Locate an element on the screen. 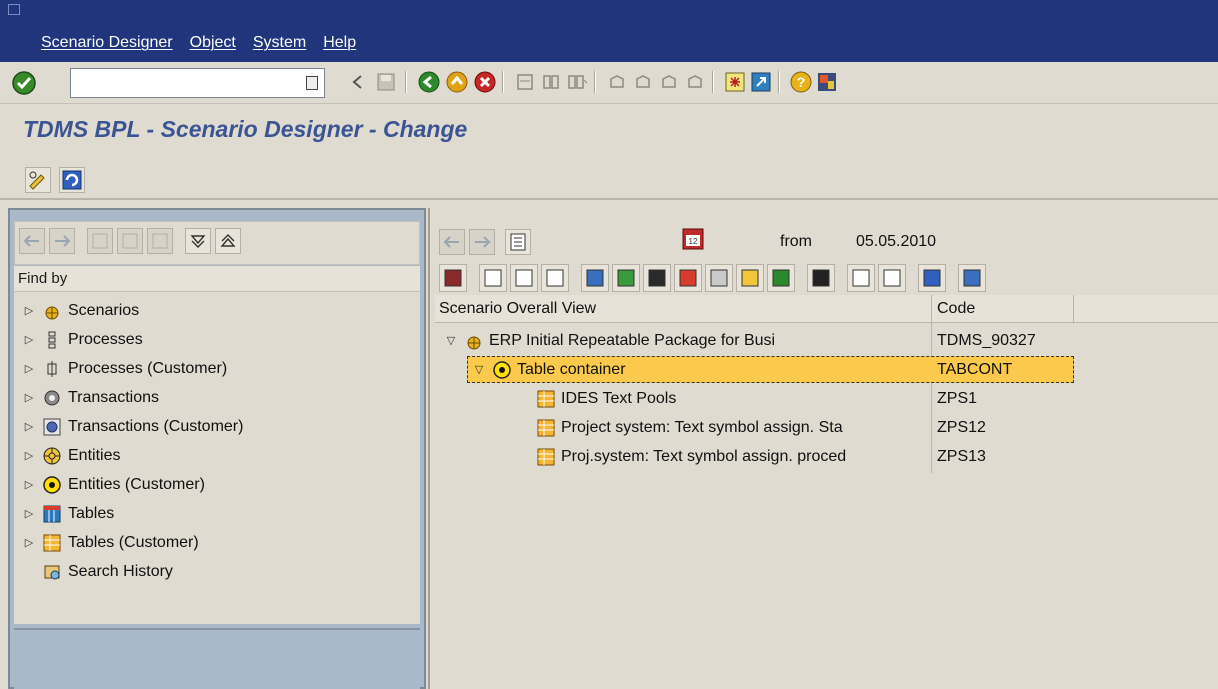 The image size is (1218, 689). tree-item-processes-customer: ▷ Processes (Customer) is located at coordinates (214, 368).